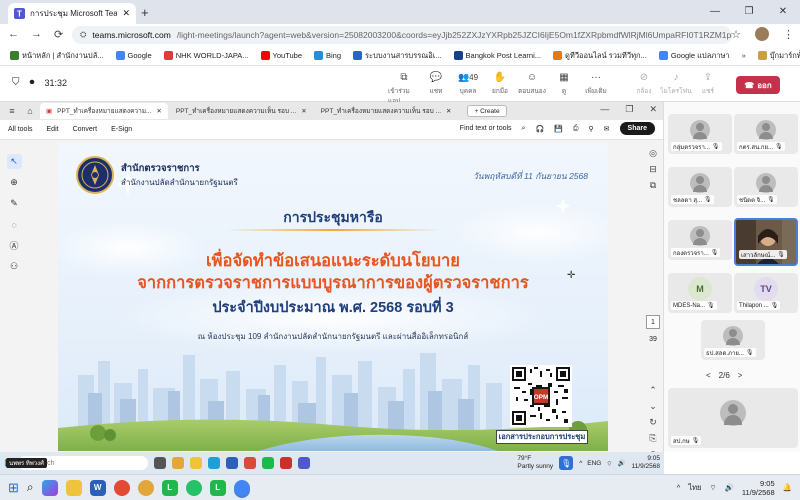  I want to click on open-in-app-button: ⧉เข้าร่วมแอป, so click(404, 88).